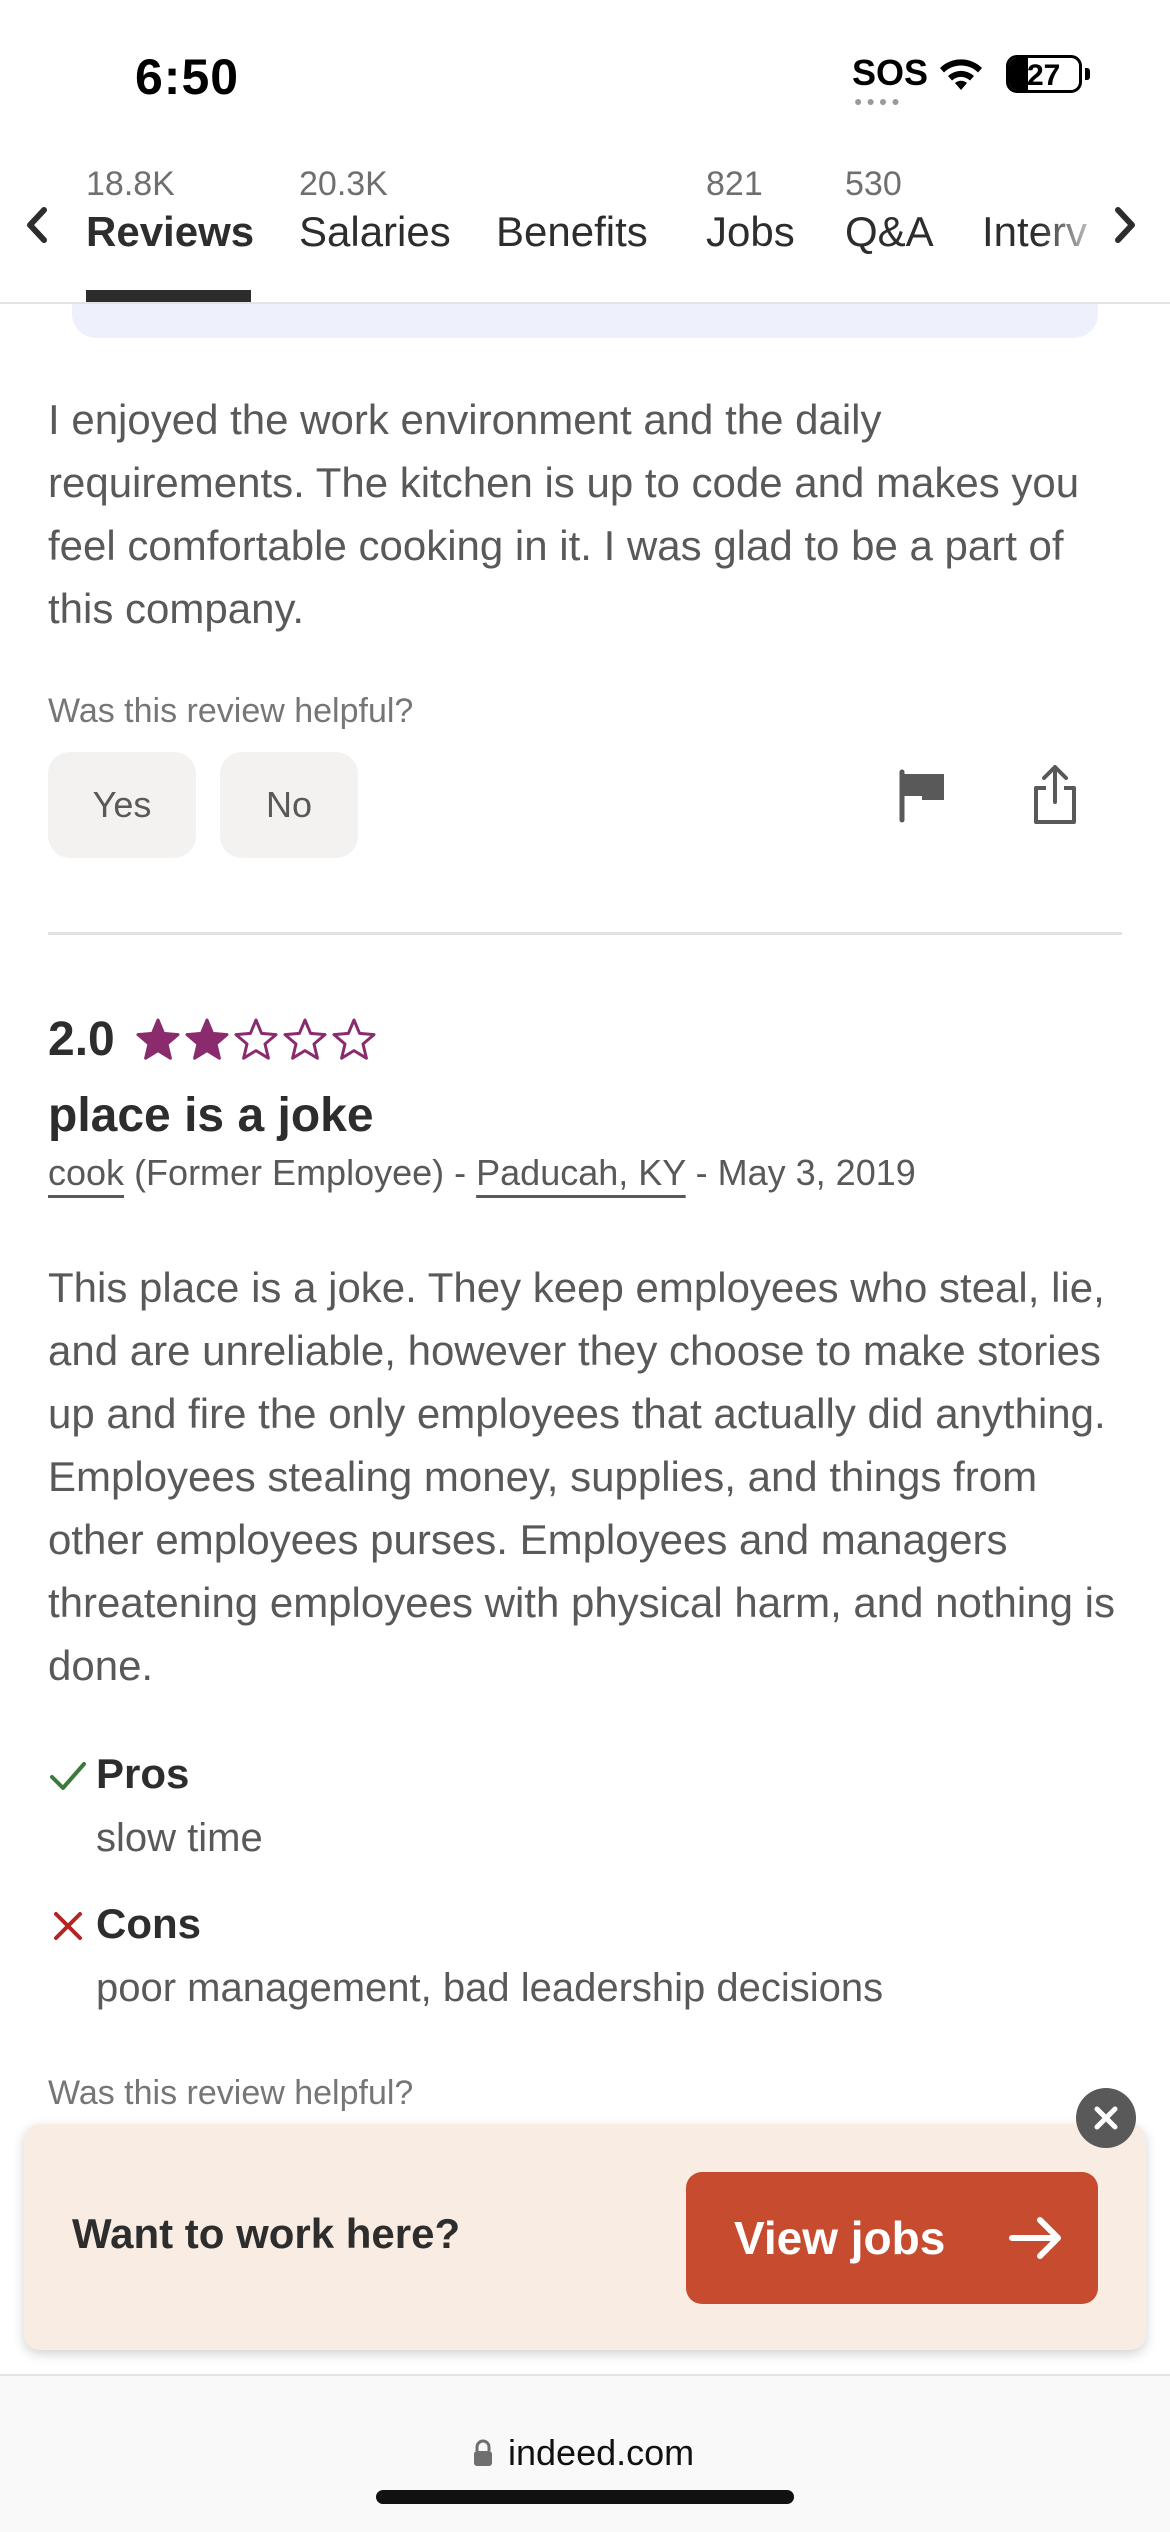 This screenshot has height=2532, width=1170. I want to click on view-jobs-button: View jobs, so click(892, 2238).